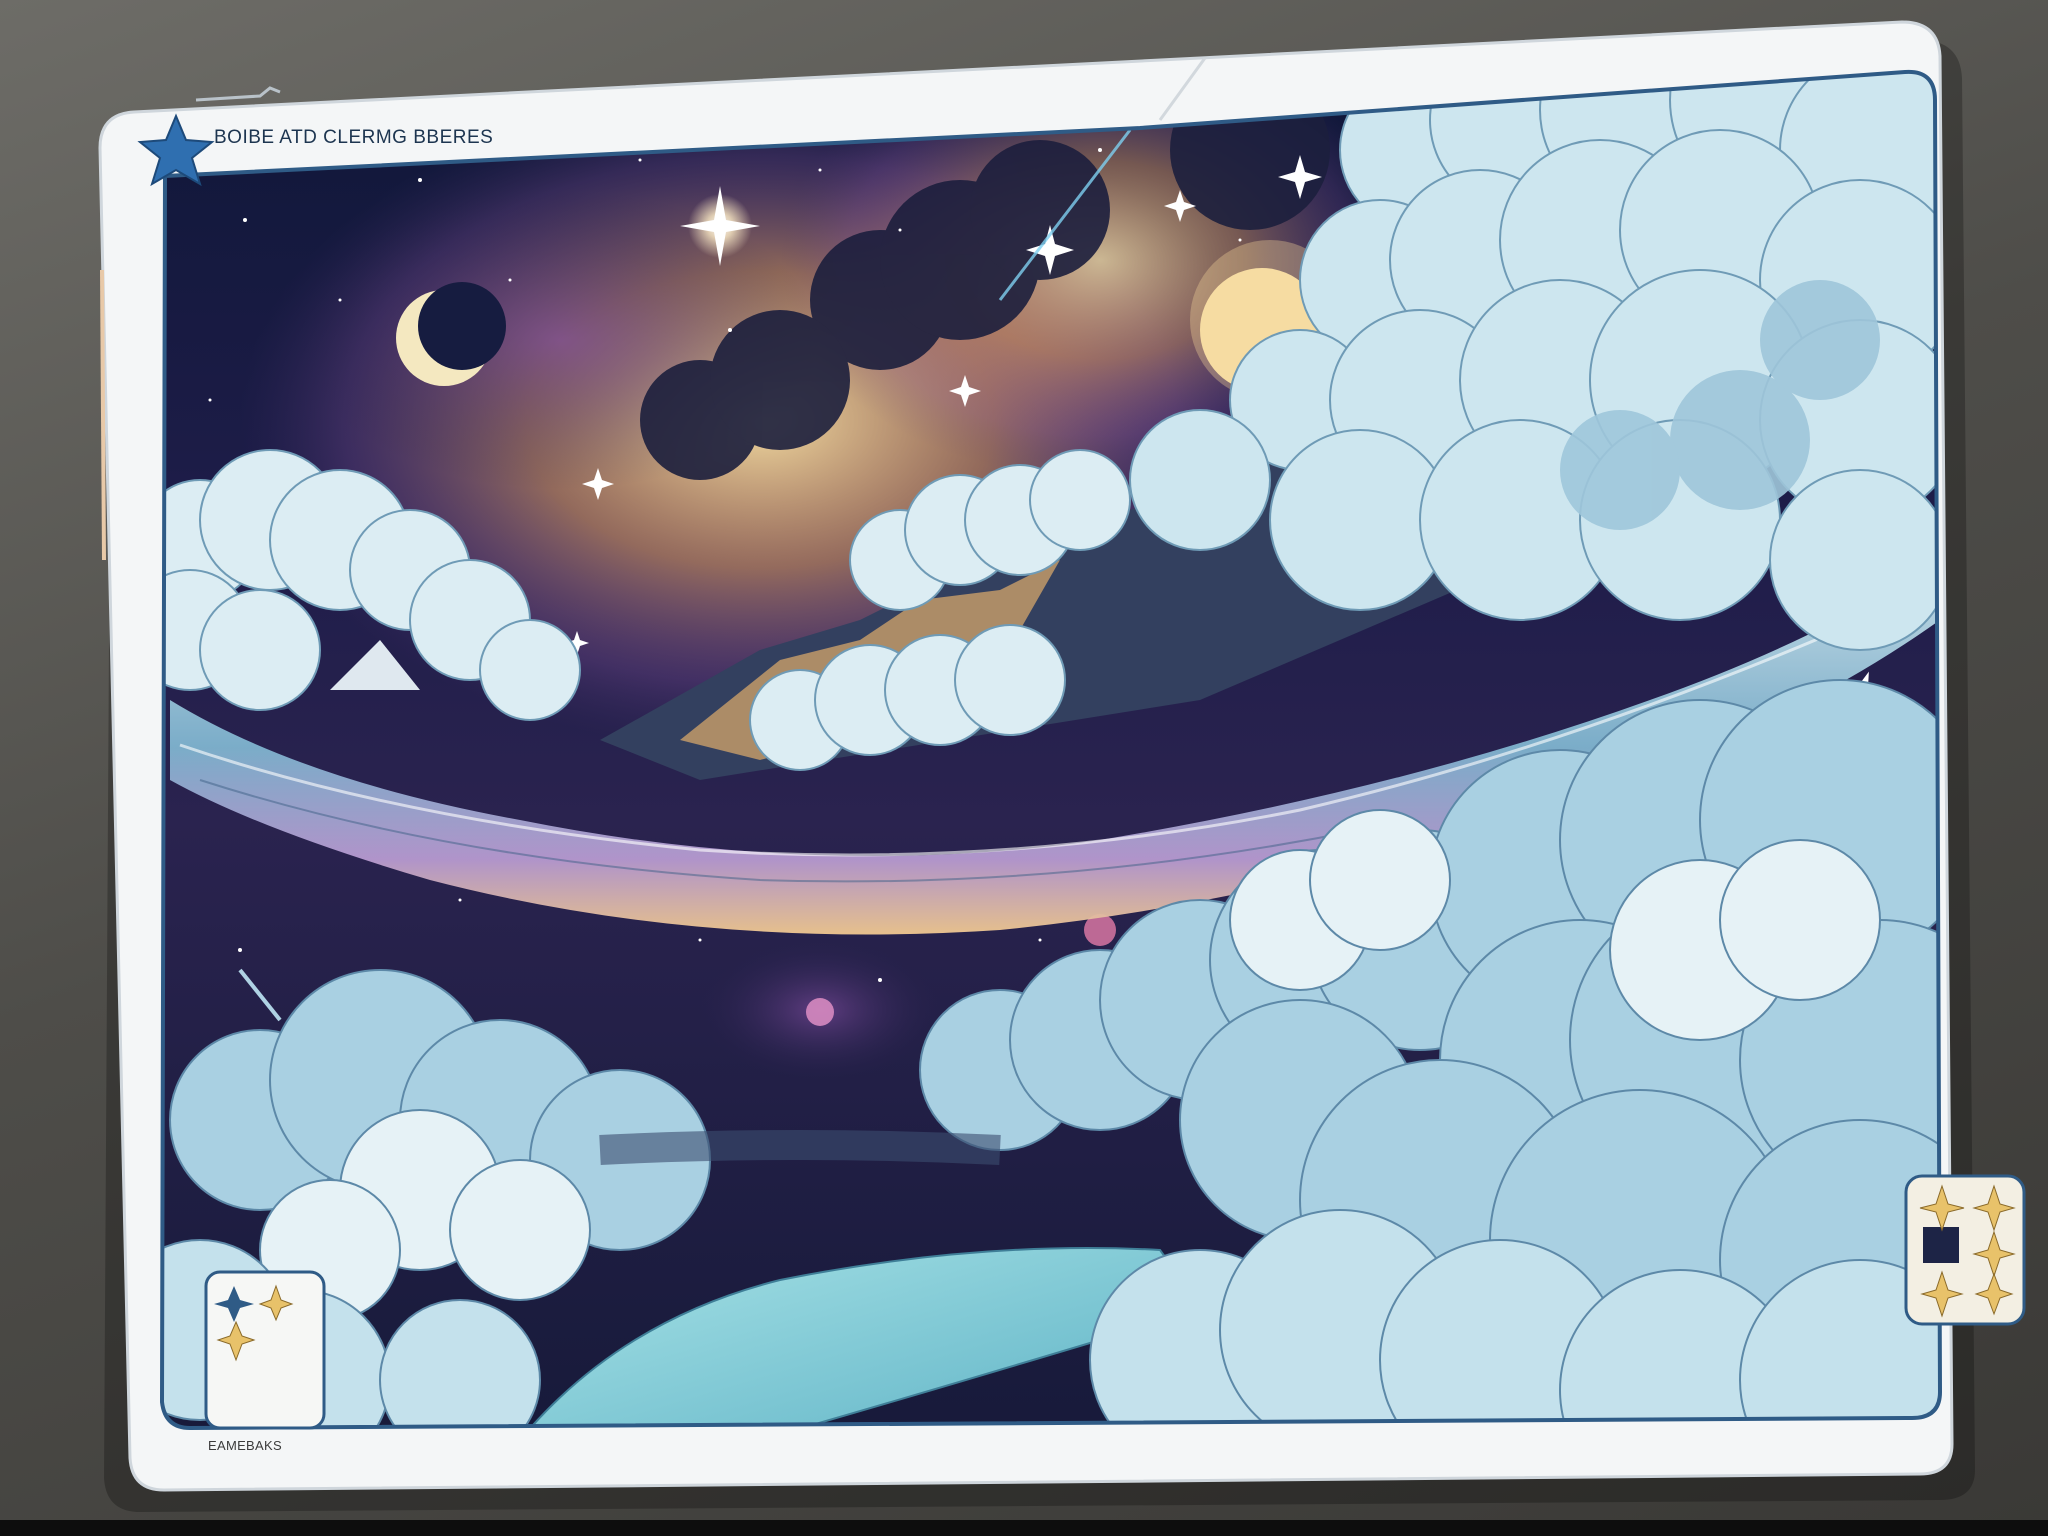 Image resolution: width=2048 pixels, height=1536 pixels. I want to click on card-title: BOIBE ATD CLERMG BBERES, so click(354, 137).